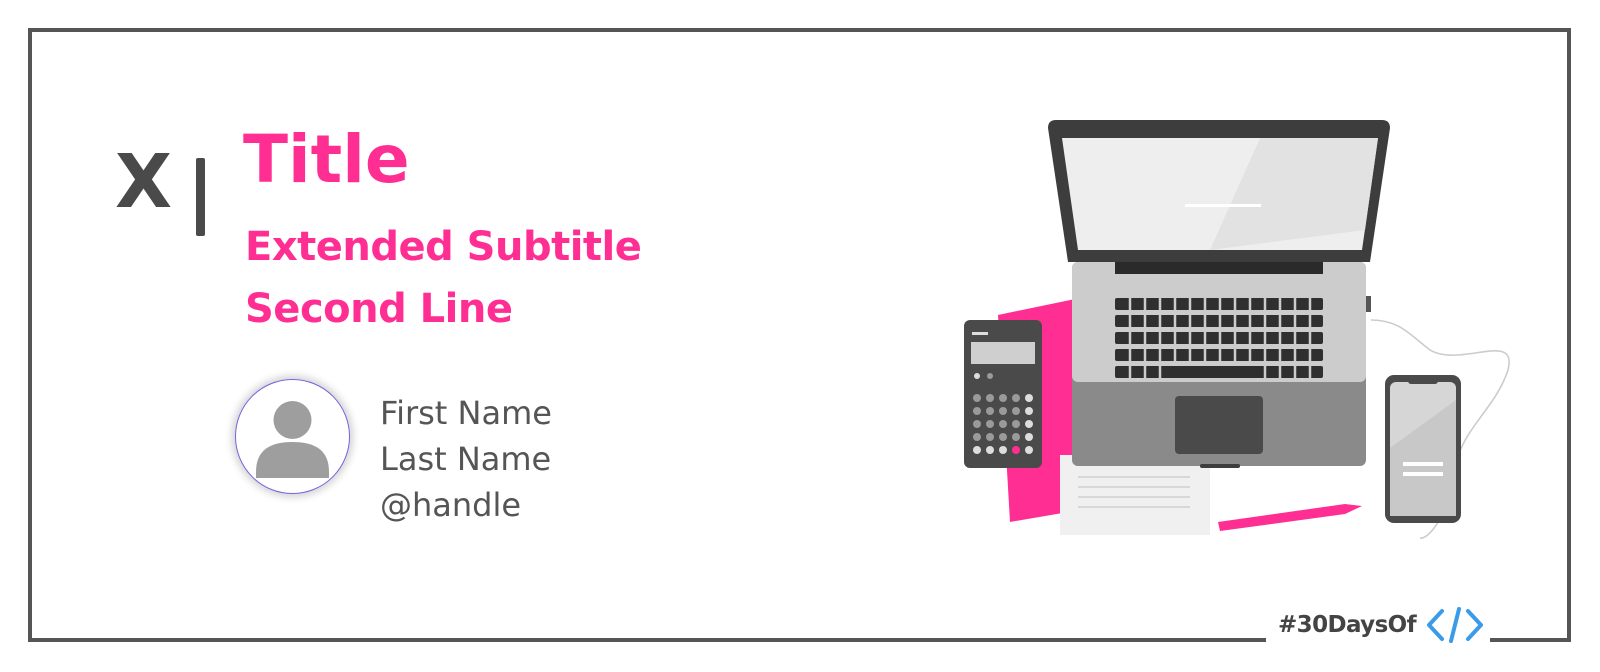  Describe the element at coordinates (1455, 625) in the screenshot. I see `code-brackets-icon` at that location.